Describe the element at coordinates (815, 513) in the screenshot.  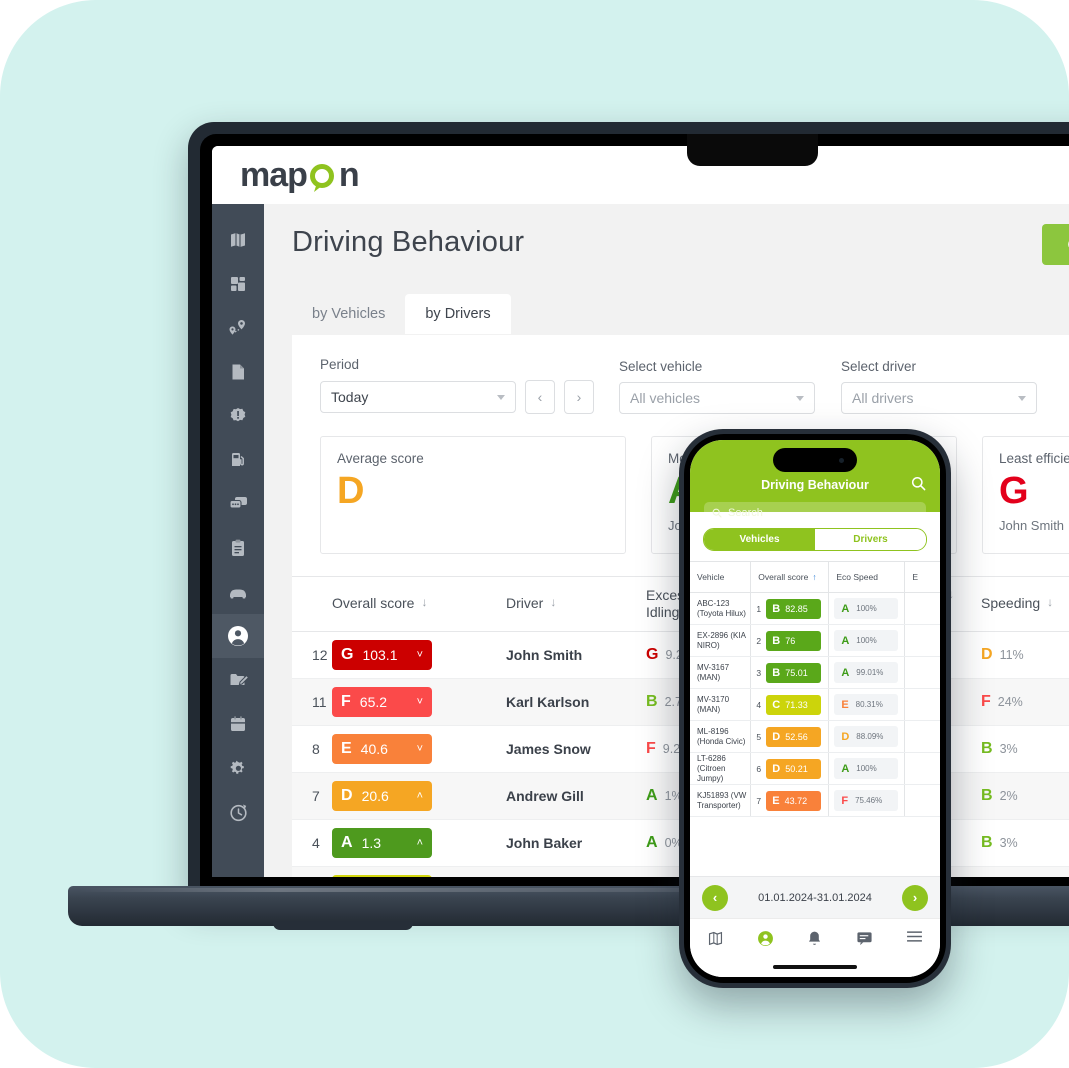
I see `phone-search-input: Search` at that location.